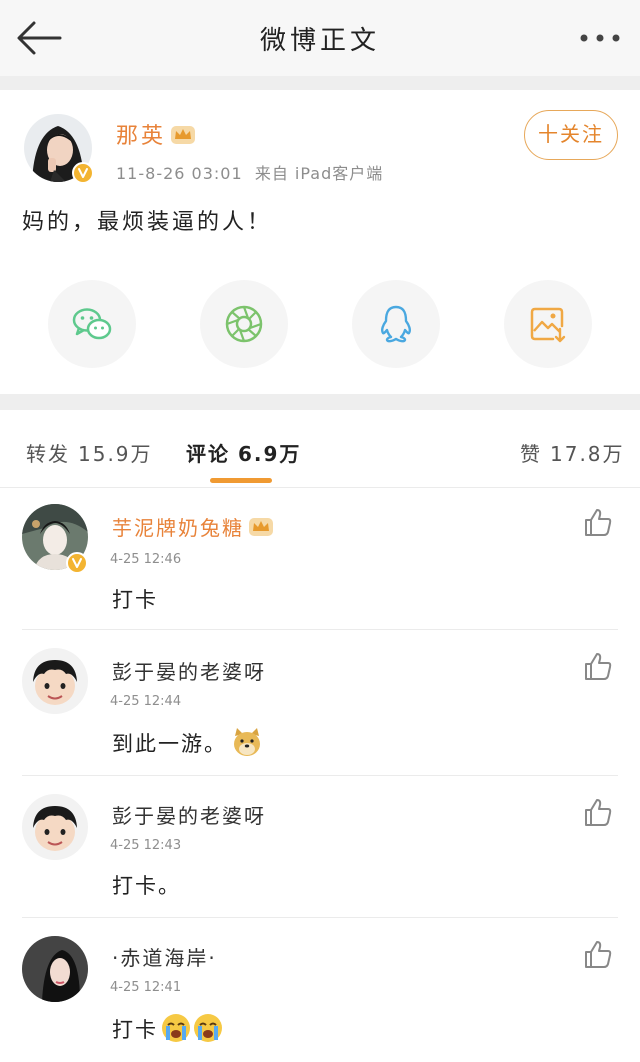 The width and height of the screenshot is (640, 1062). I want to click on share-moments-button, so click(244, 324).